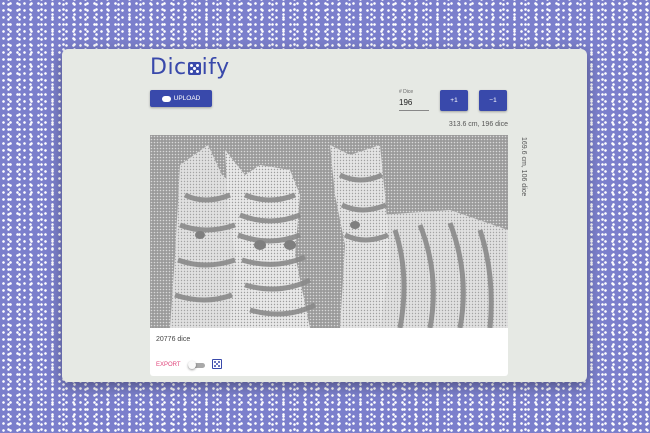 Image resolution: width=650 pixels, height=433 pixels. Describe the element at coordinates (215, 67) in the screenshot. I see `logo-text-end: ify` at that location.